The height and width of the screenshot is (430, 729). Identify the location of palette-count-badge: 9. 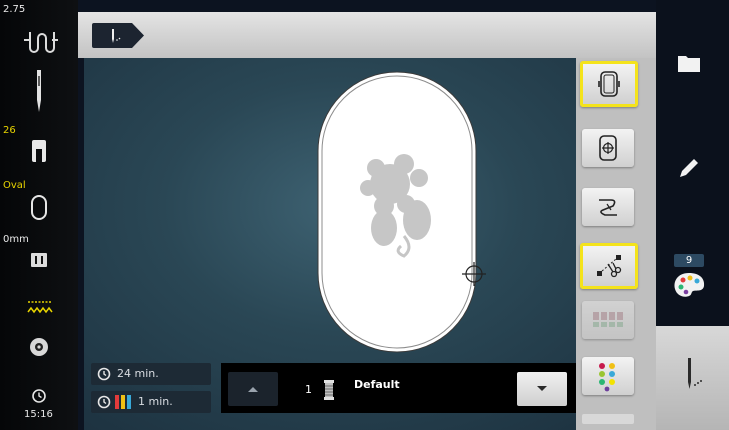
(689, 260).